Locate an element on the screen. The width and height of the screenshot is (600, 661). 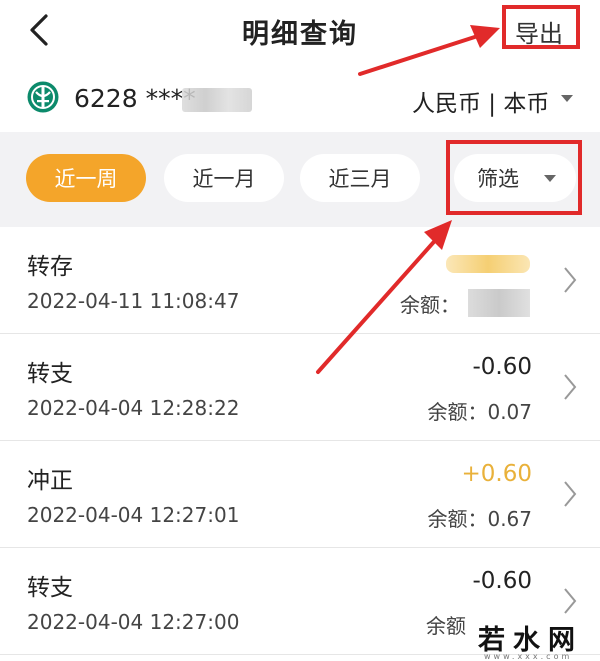
transaction-type: 冲正 is located at coordinates (50, 481).